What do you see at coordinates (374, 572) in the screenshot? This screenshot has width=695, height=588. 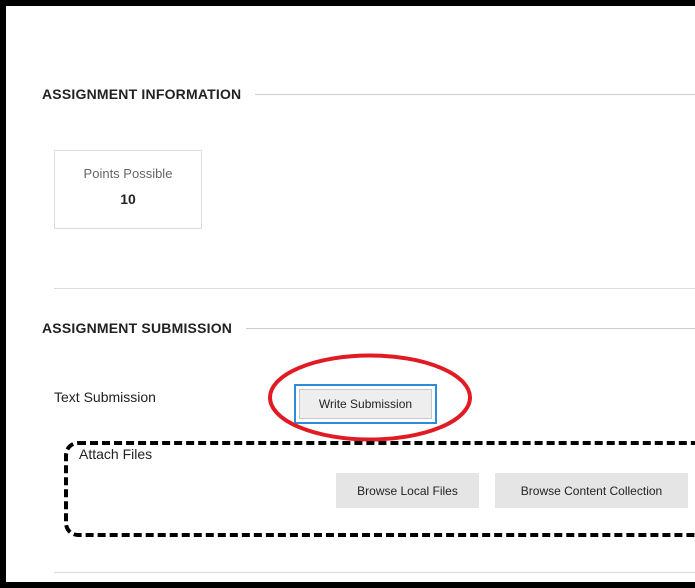 I see `bottom-divider` at bounding box center [374, 572].